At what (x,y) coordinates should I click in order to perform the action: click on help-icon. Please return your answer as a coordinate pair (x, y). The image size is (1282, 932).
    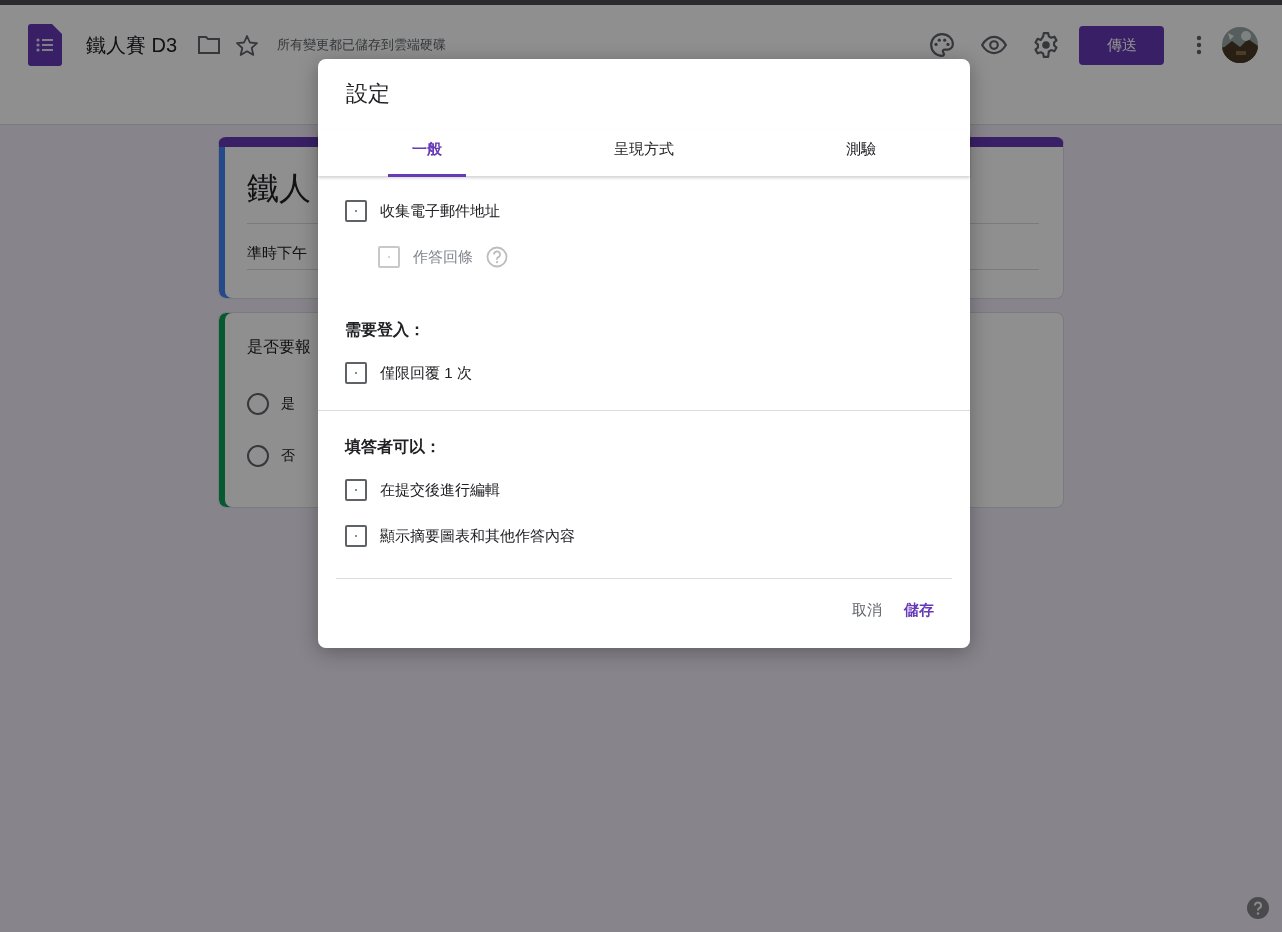
    Looking at the image, I should click on (1258, 908).